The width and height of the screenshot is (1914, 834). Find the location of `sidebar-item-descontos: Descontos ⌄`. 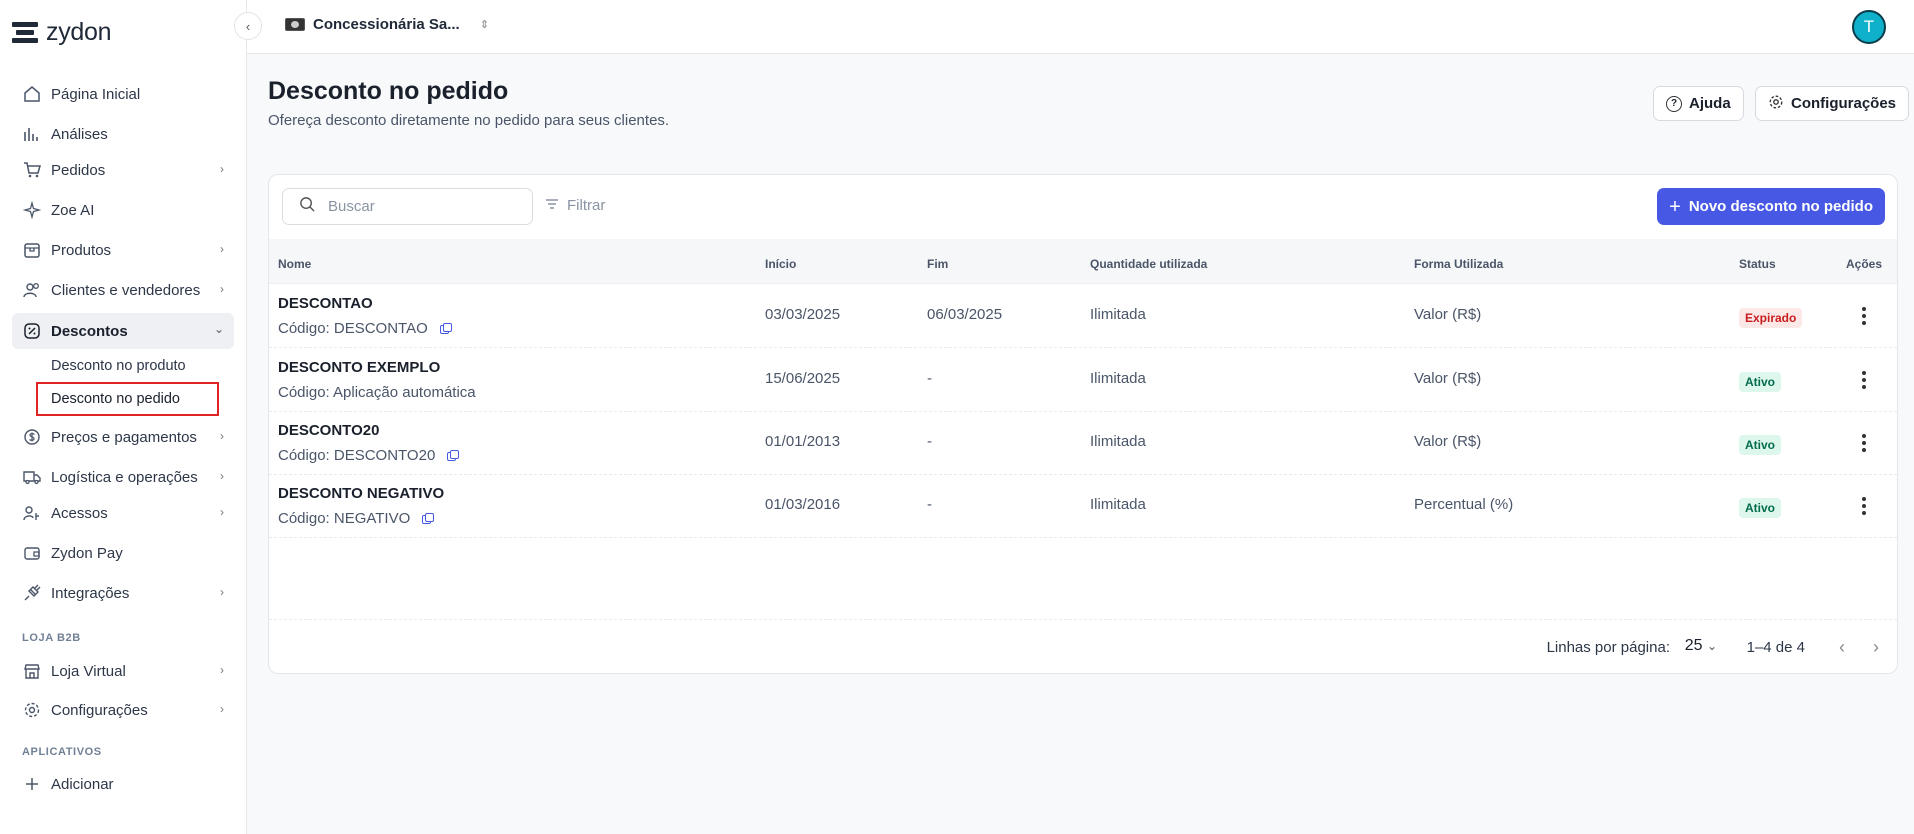

sidebar-item-descontos: Descontos ⌄ is located at coordinates (123, 331).